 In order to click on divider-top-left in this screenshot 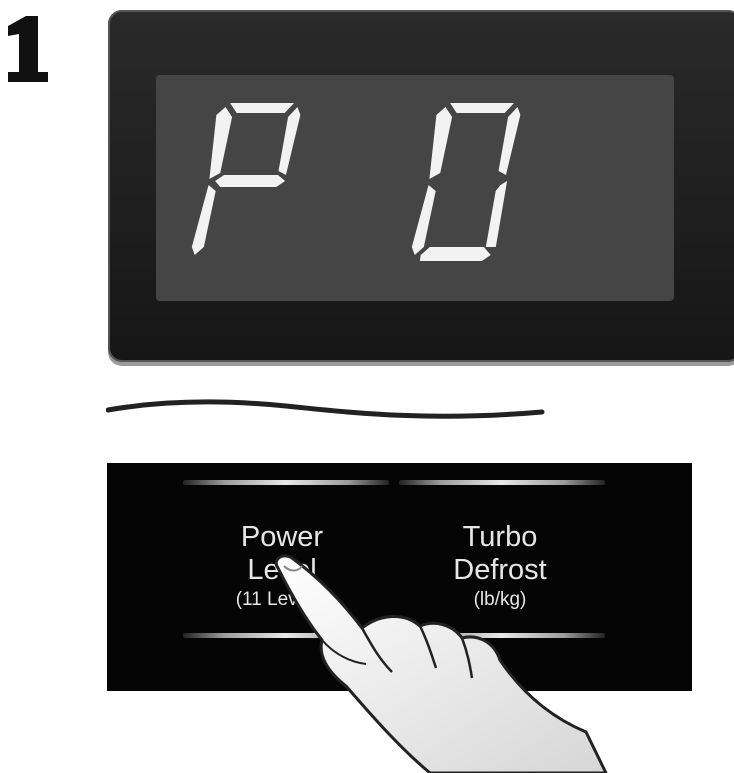, I will do `click(286, 482)`.